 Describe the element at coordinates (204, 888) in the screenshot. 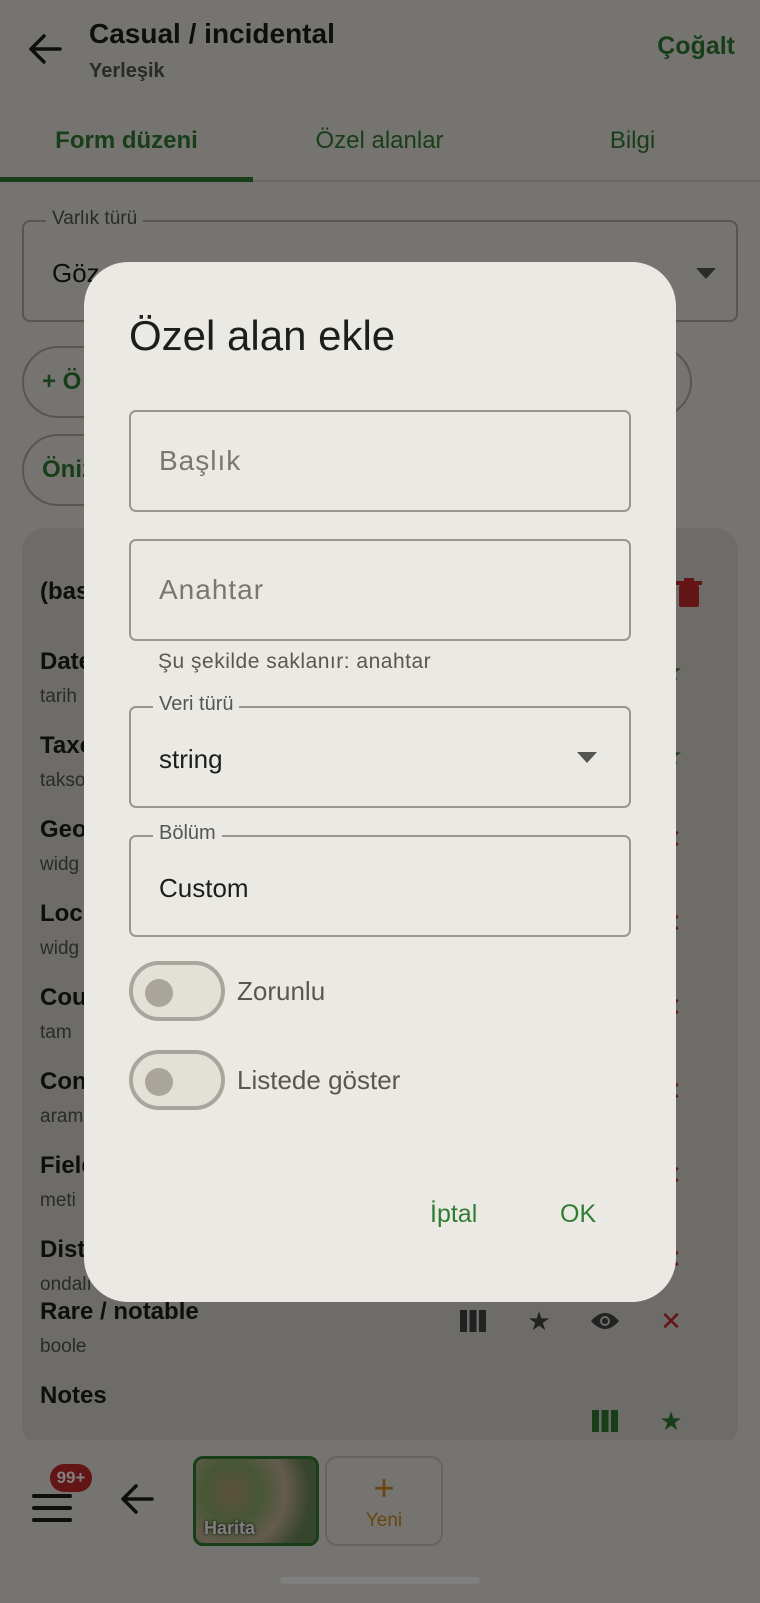

I see `section-value: Custom` at that location.